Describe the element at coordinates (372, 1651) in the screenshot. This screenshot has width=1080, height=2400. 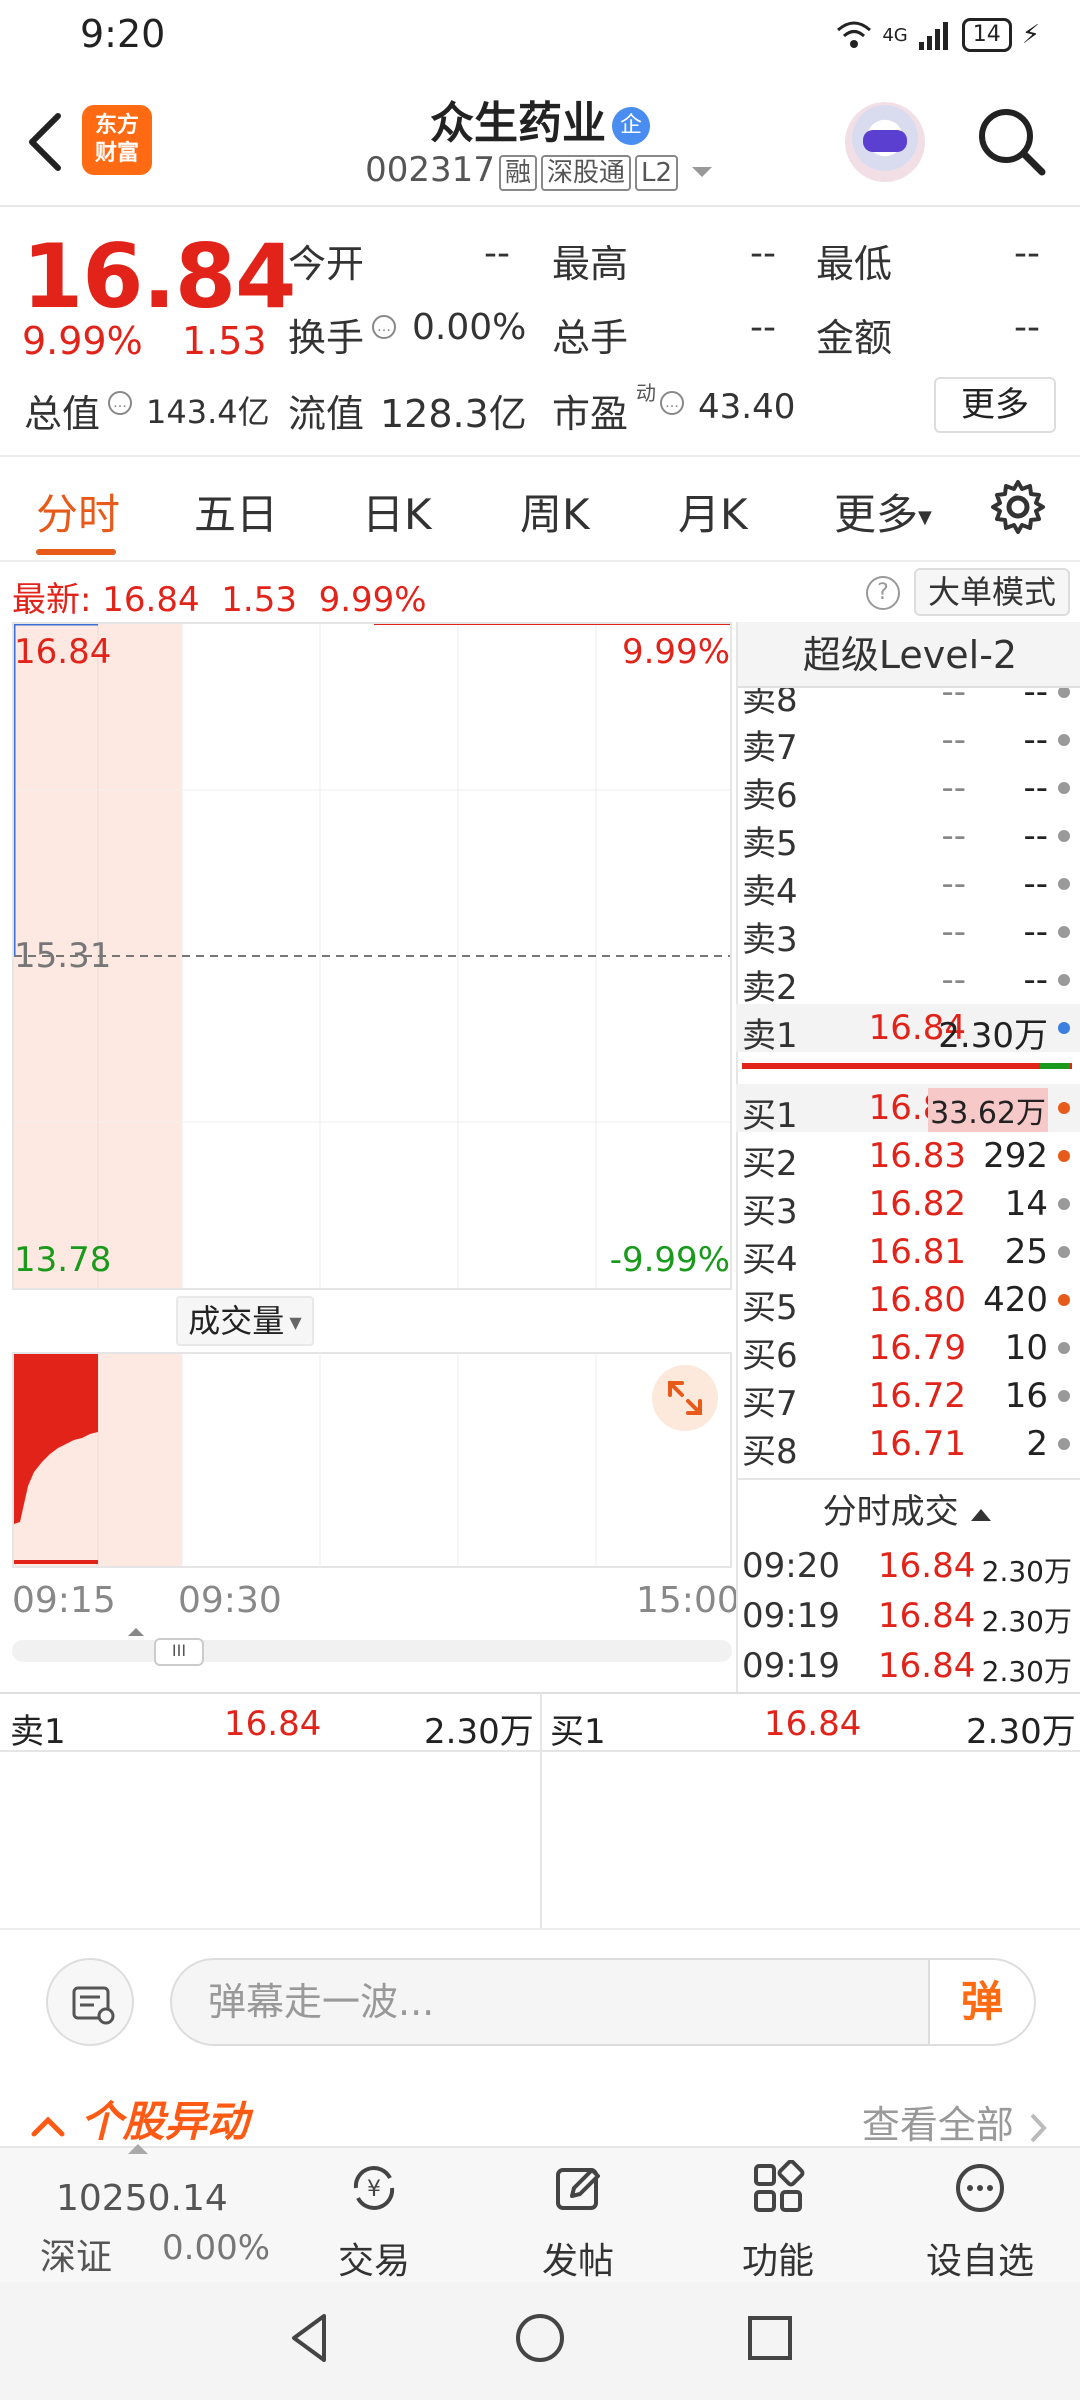
I see `chart-scrollbar` at that location.